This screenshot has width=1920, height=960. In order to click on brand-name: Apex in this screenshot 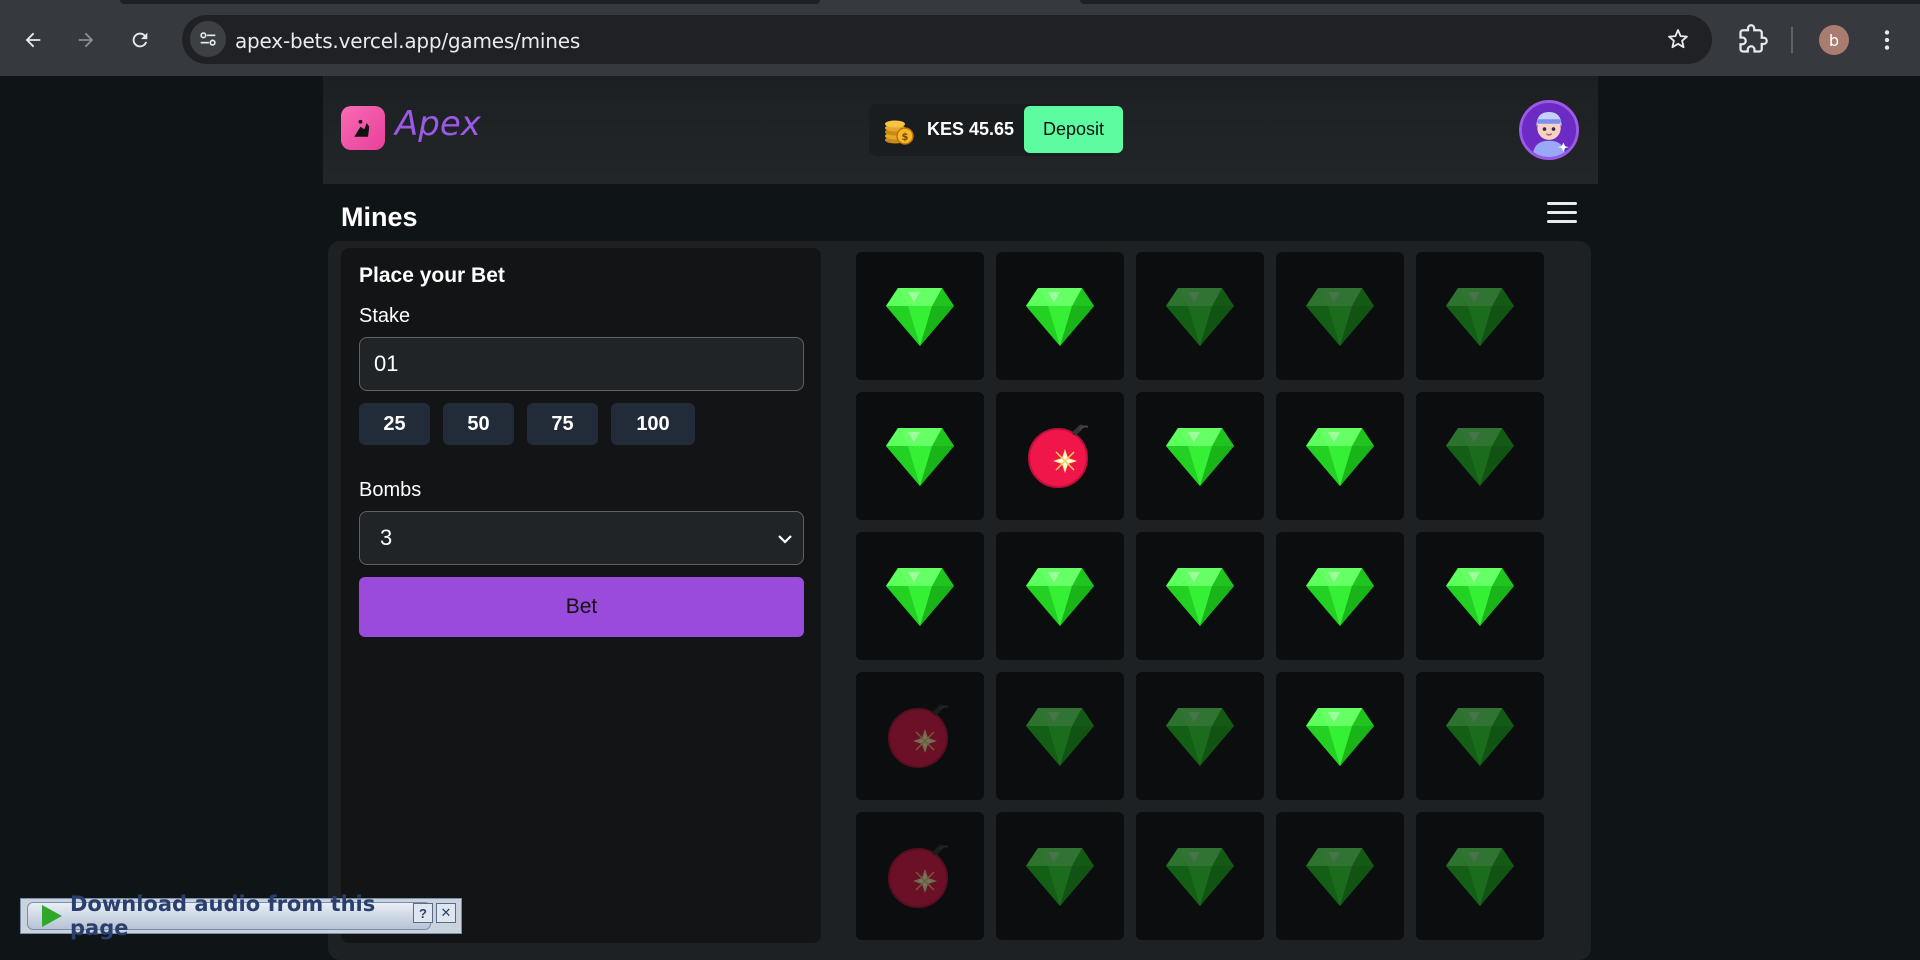, I will do `click(438, 124)`.